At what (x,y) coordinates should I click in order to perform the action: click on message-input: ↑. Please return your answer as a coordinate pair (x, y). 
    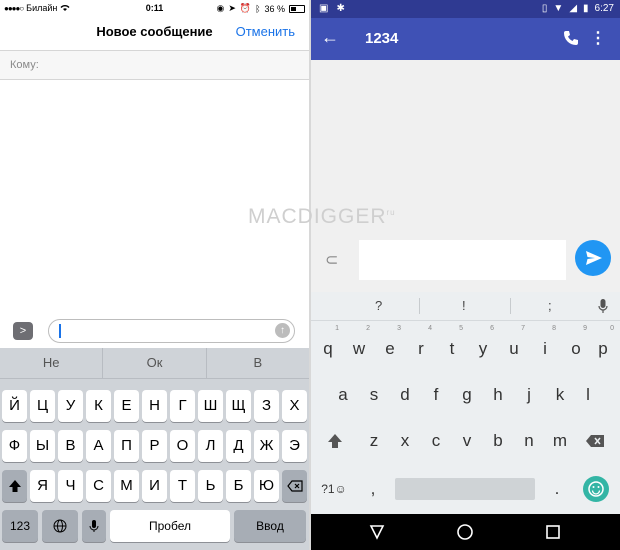
    Looking at the image, I should click on (171, 331).